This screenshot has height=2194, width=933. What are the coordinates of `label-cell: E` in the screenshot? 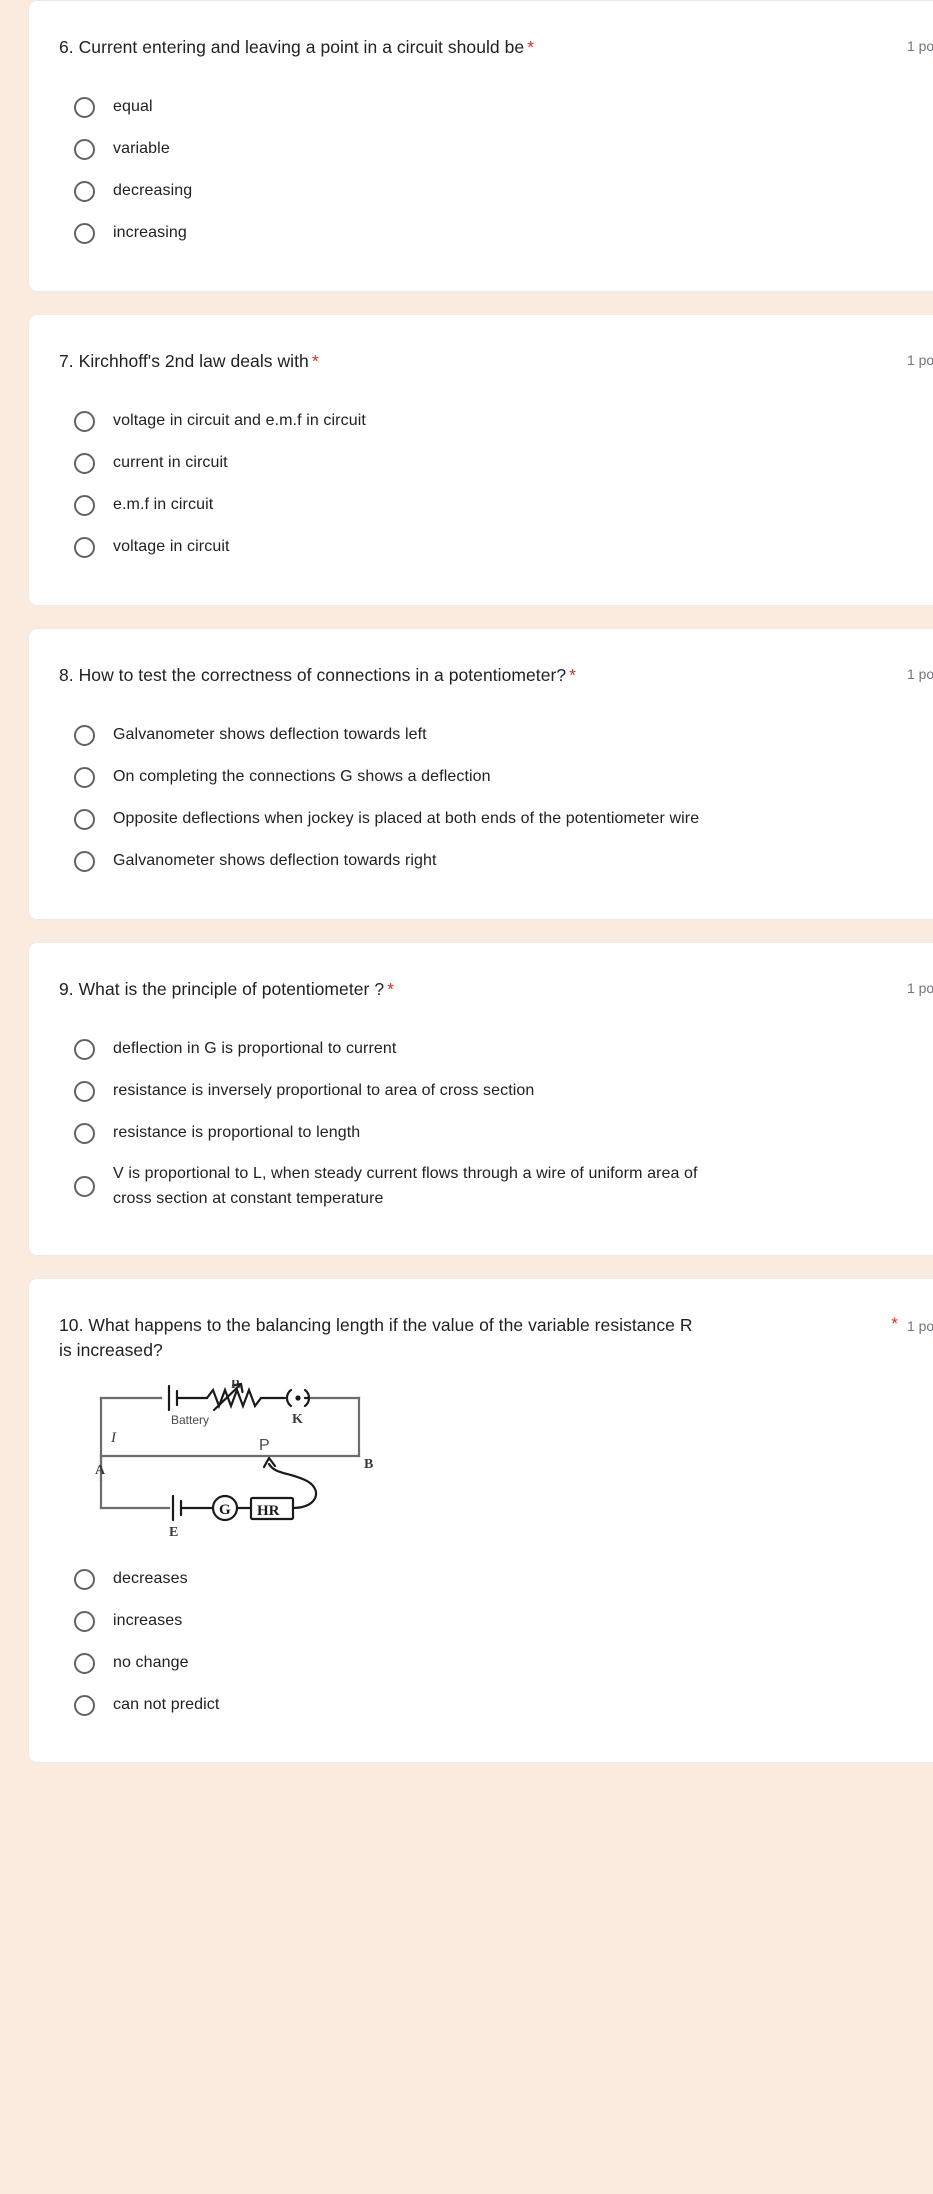 It's located at (173, 1532).